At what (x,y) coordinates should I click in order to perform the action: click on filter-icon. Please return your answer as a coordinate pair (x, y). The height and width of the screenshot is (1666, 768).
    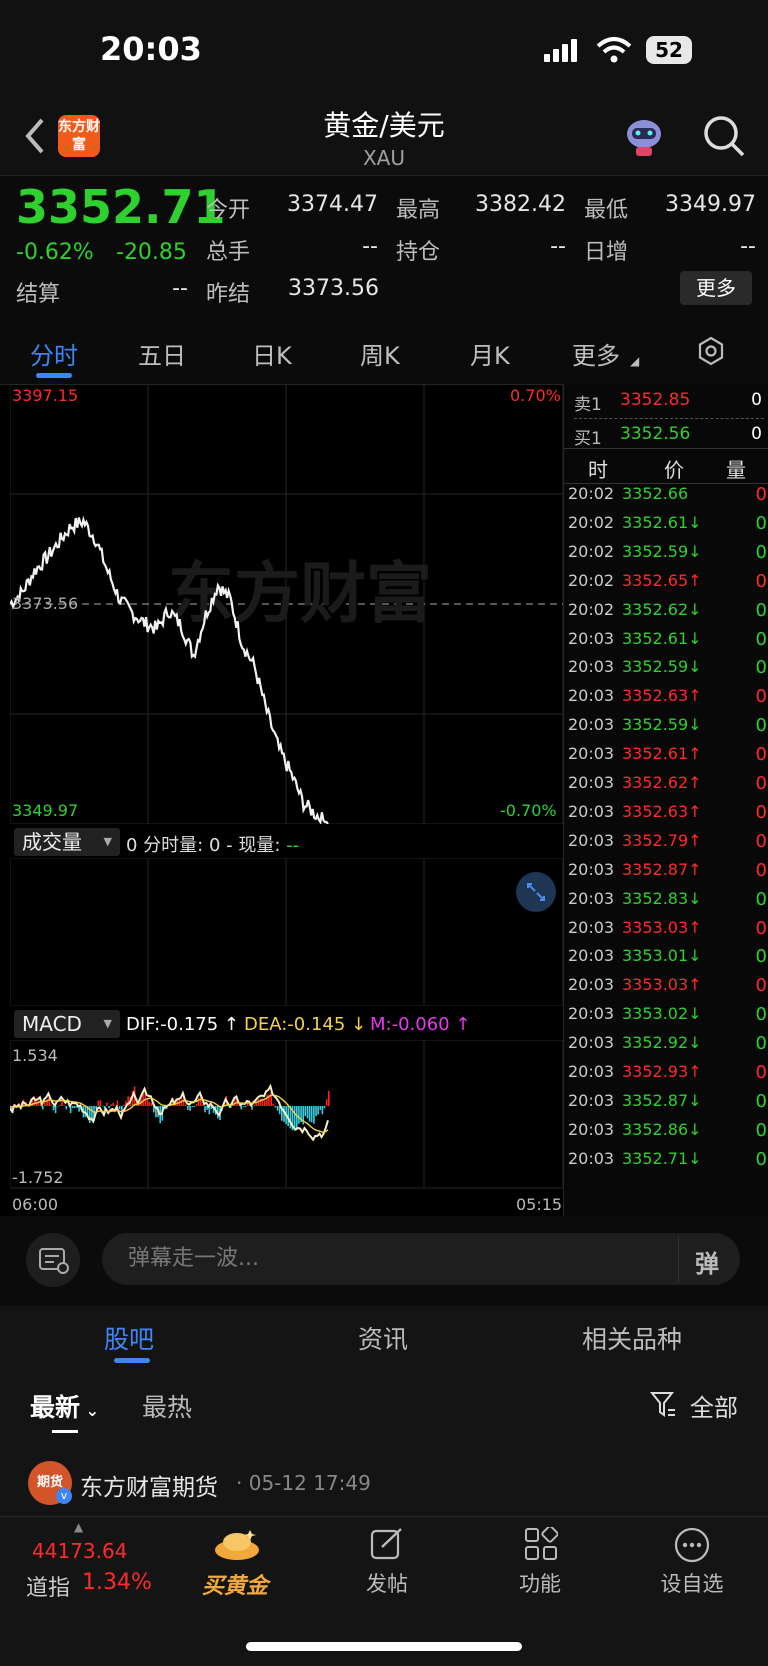
    Looking at the image, I should click on (663, 1406).